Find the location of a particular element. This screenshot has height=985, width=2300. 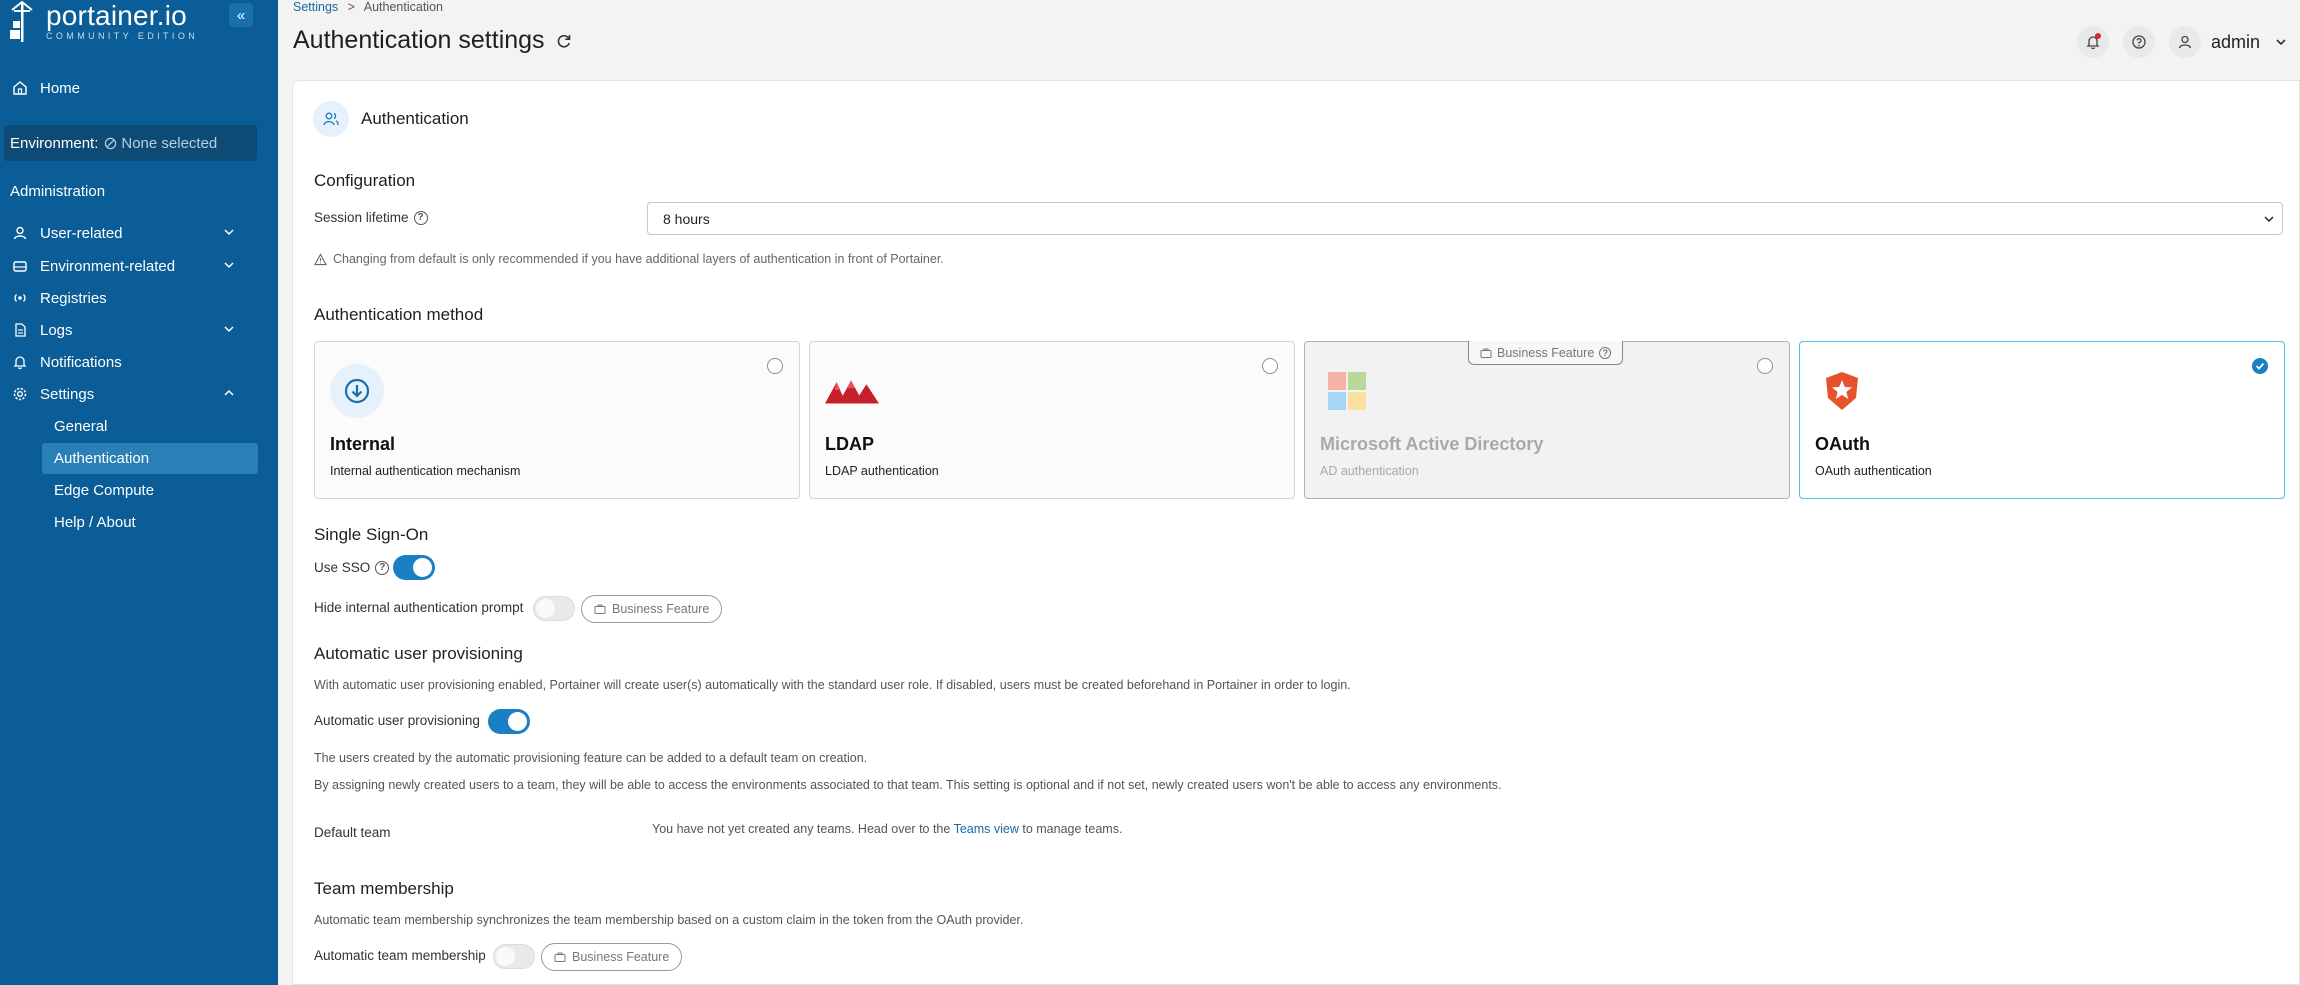

sidebar-subitem-help-about: Help / About is located at coordinates (150, 522).